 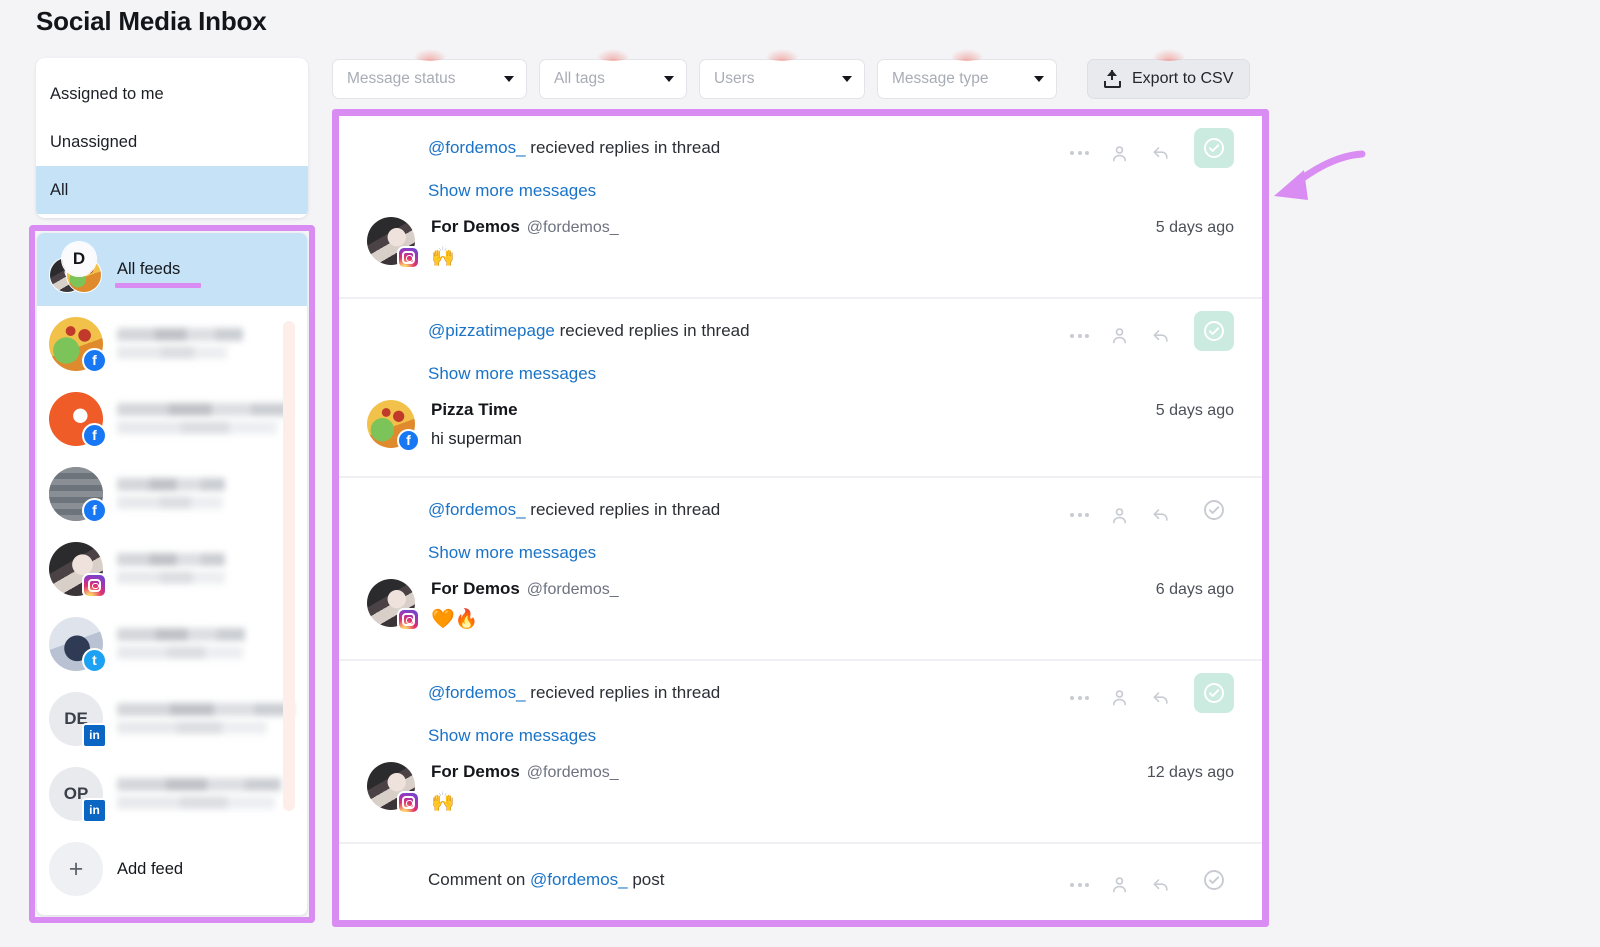 I want to click on page-title: Social Media Inbox, so click(x=151, y=21).